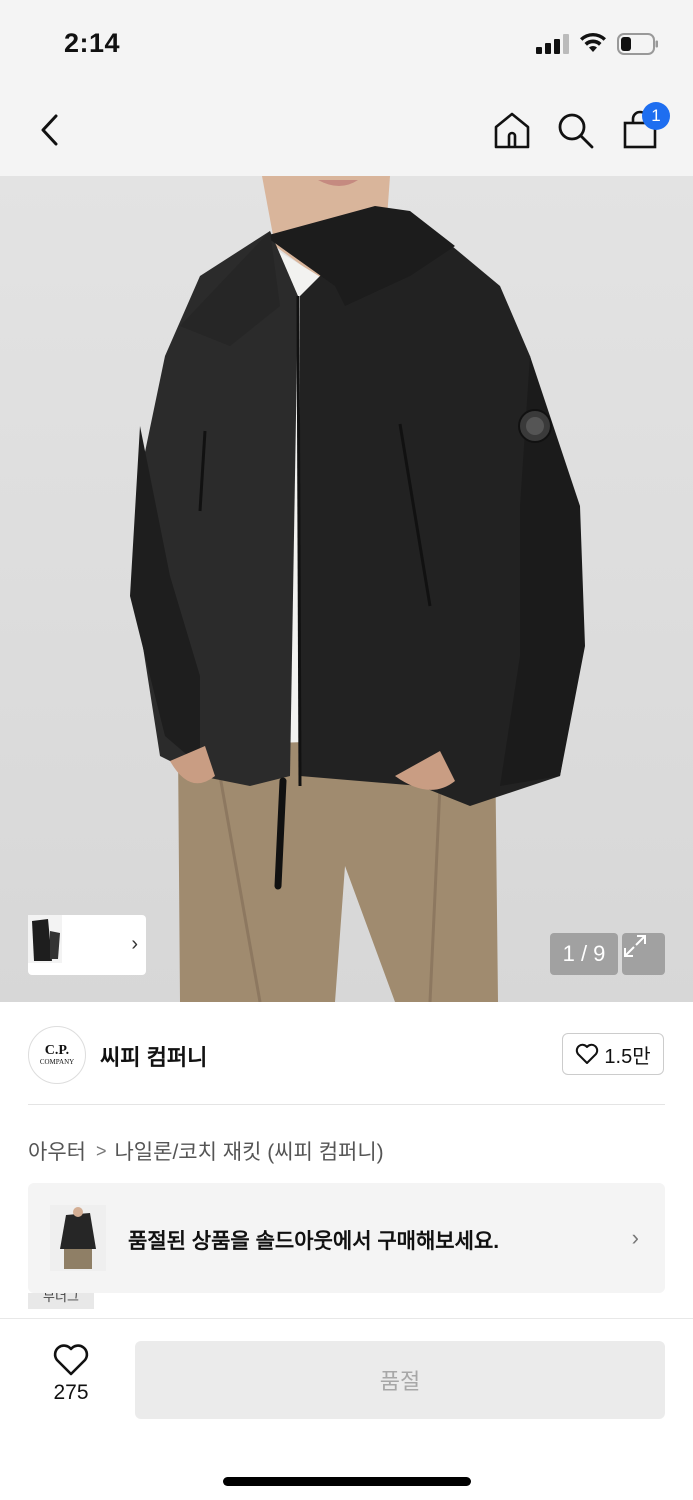  I want to click on cart-count-badge: 1, so click(656, 116).